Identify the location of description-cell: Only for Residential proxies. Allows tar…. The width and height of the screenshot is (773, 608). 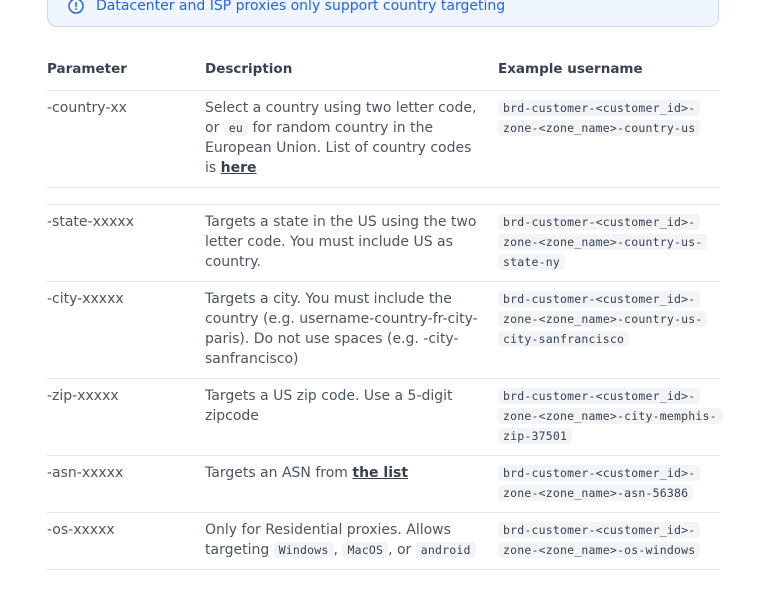
(351, 541).